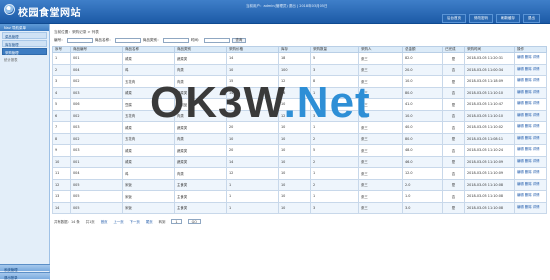  I want to click on table-cell: 7, so click(61, 127).